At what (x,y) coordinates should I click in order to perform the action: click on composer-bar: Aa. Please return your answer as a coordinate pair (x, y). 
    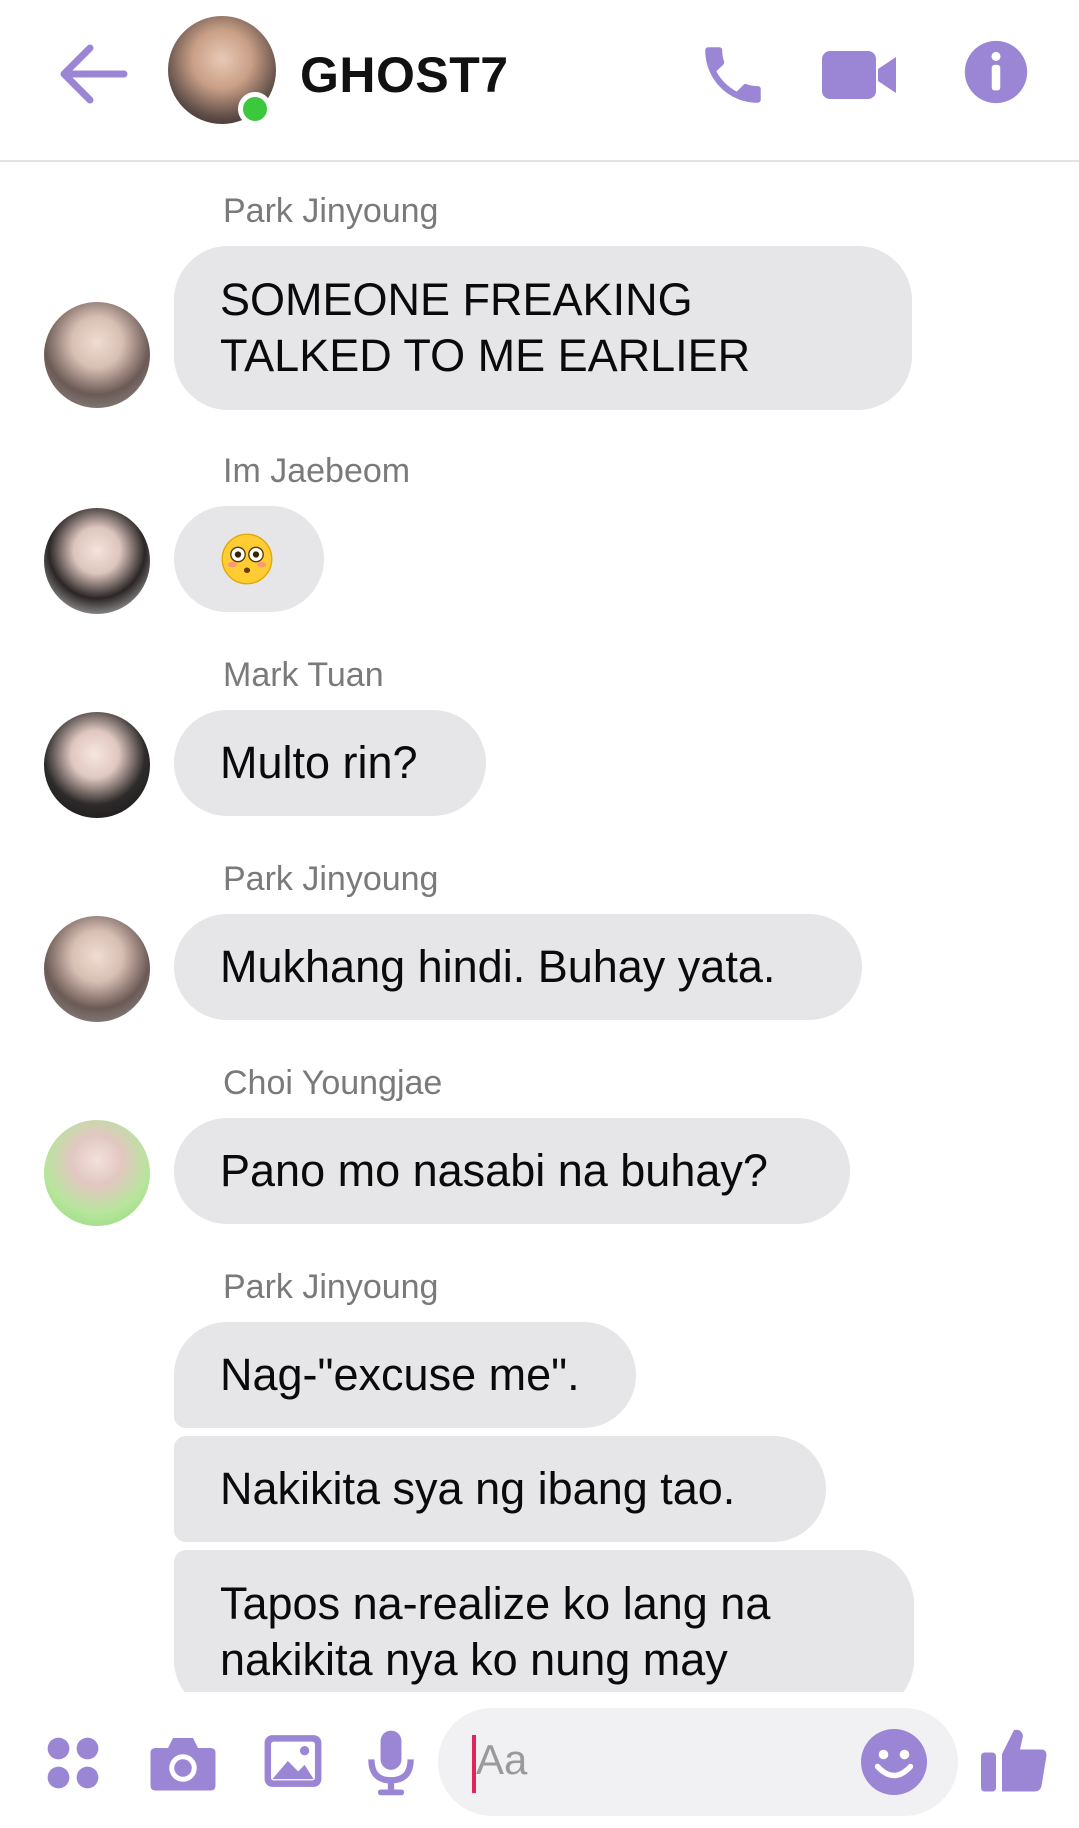
    Looking at the image, I should click on (539, 1760).